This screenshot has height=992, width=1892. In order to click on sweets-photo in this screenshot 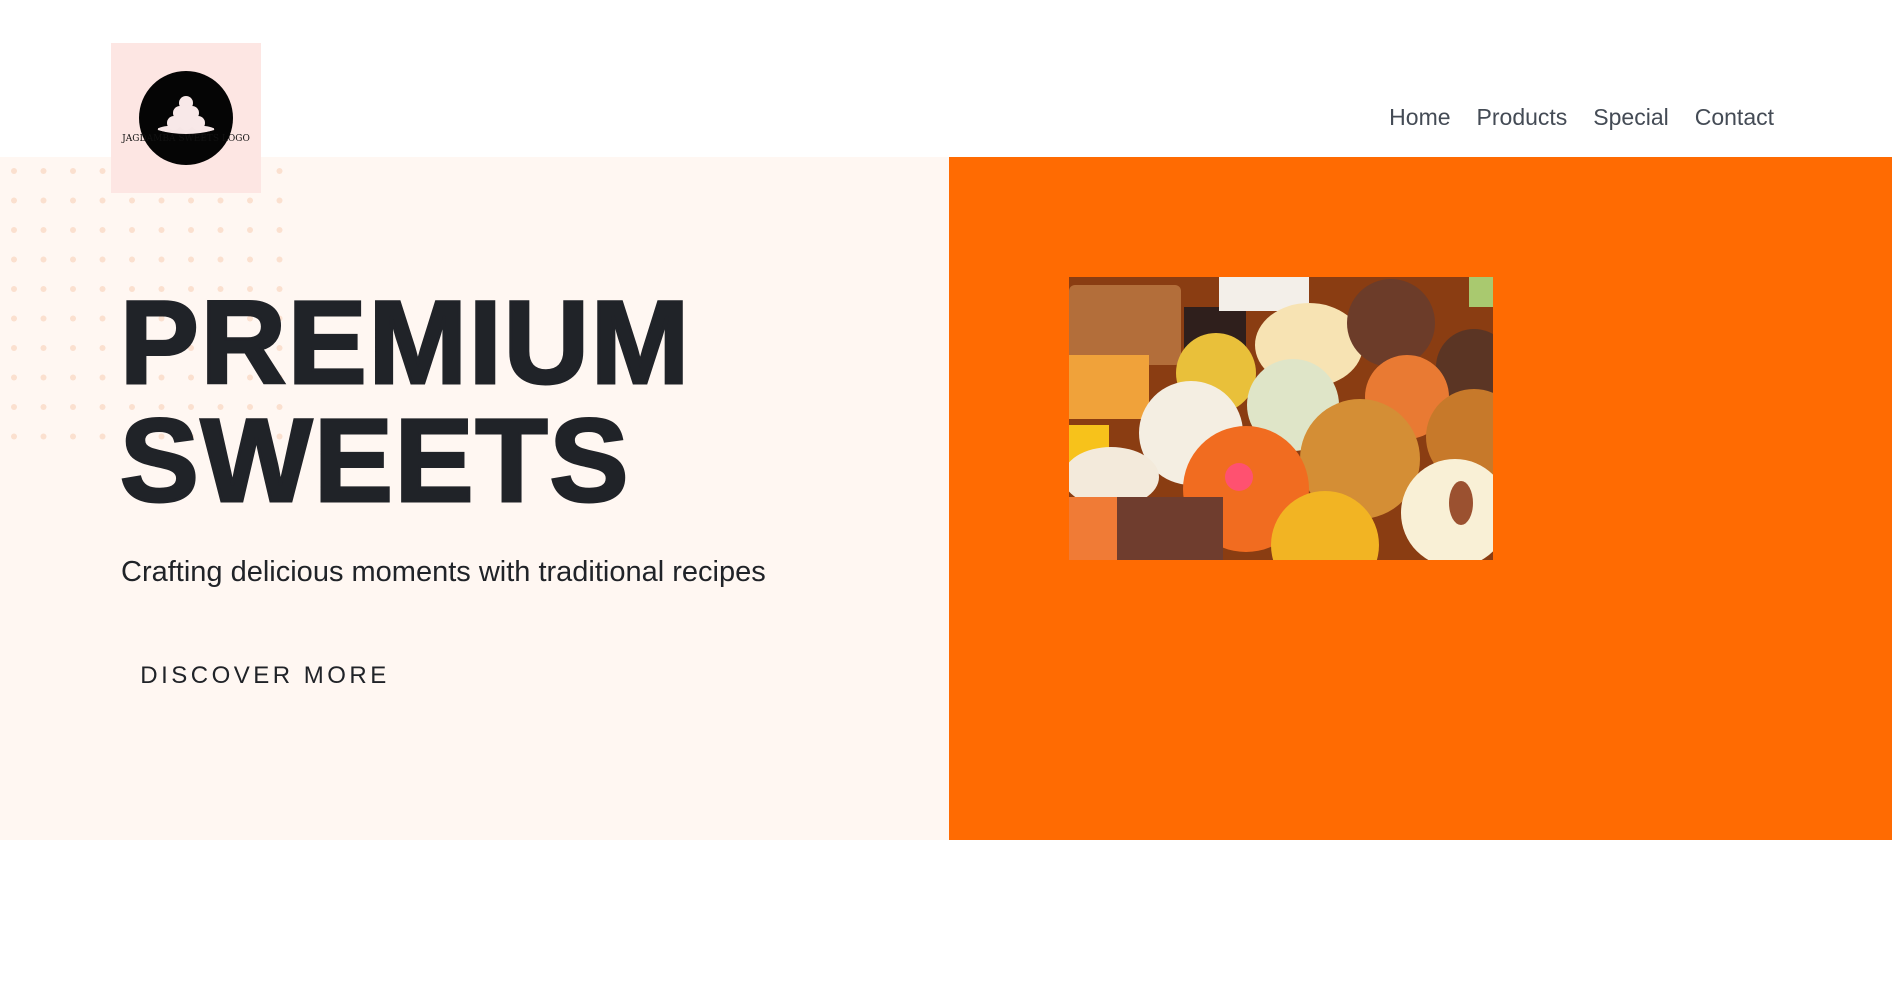, I will do `click(1281, 418)`.